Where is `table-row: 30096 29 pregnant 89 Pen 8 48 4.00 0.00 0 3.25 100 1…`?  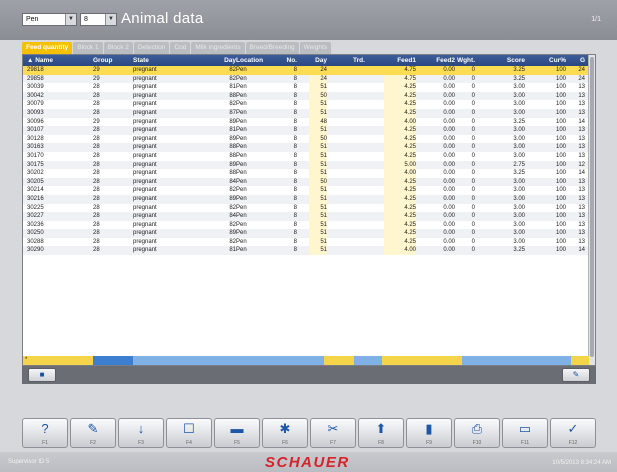 table-row: 30096 29 pregnant 89 Pen 8 48 4.00 0.00 0 3.25 100 1… is located at coordinates (306, 122).